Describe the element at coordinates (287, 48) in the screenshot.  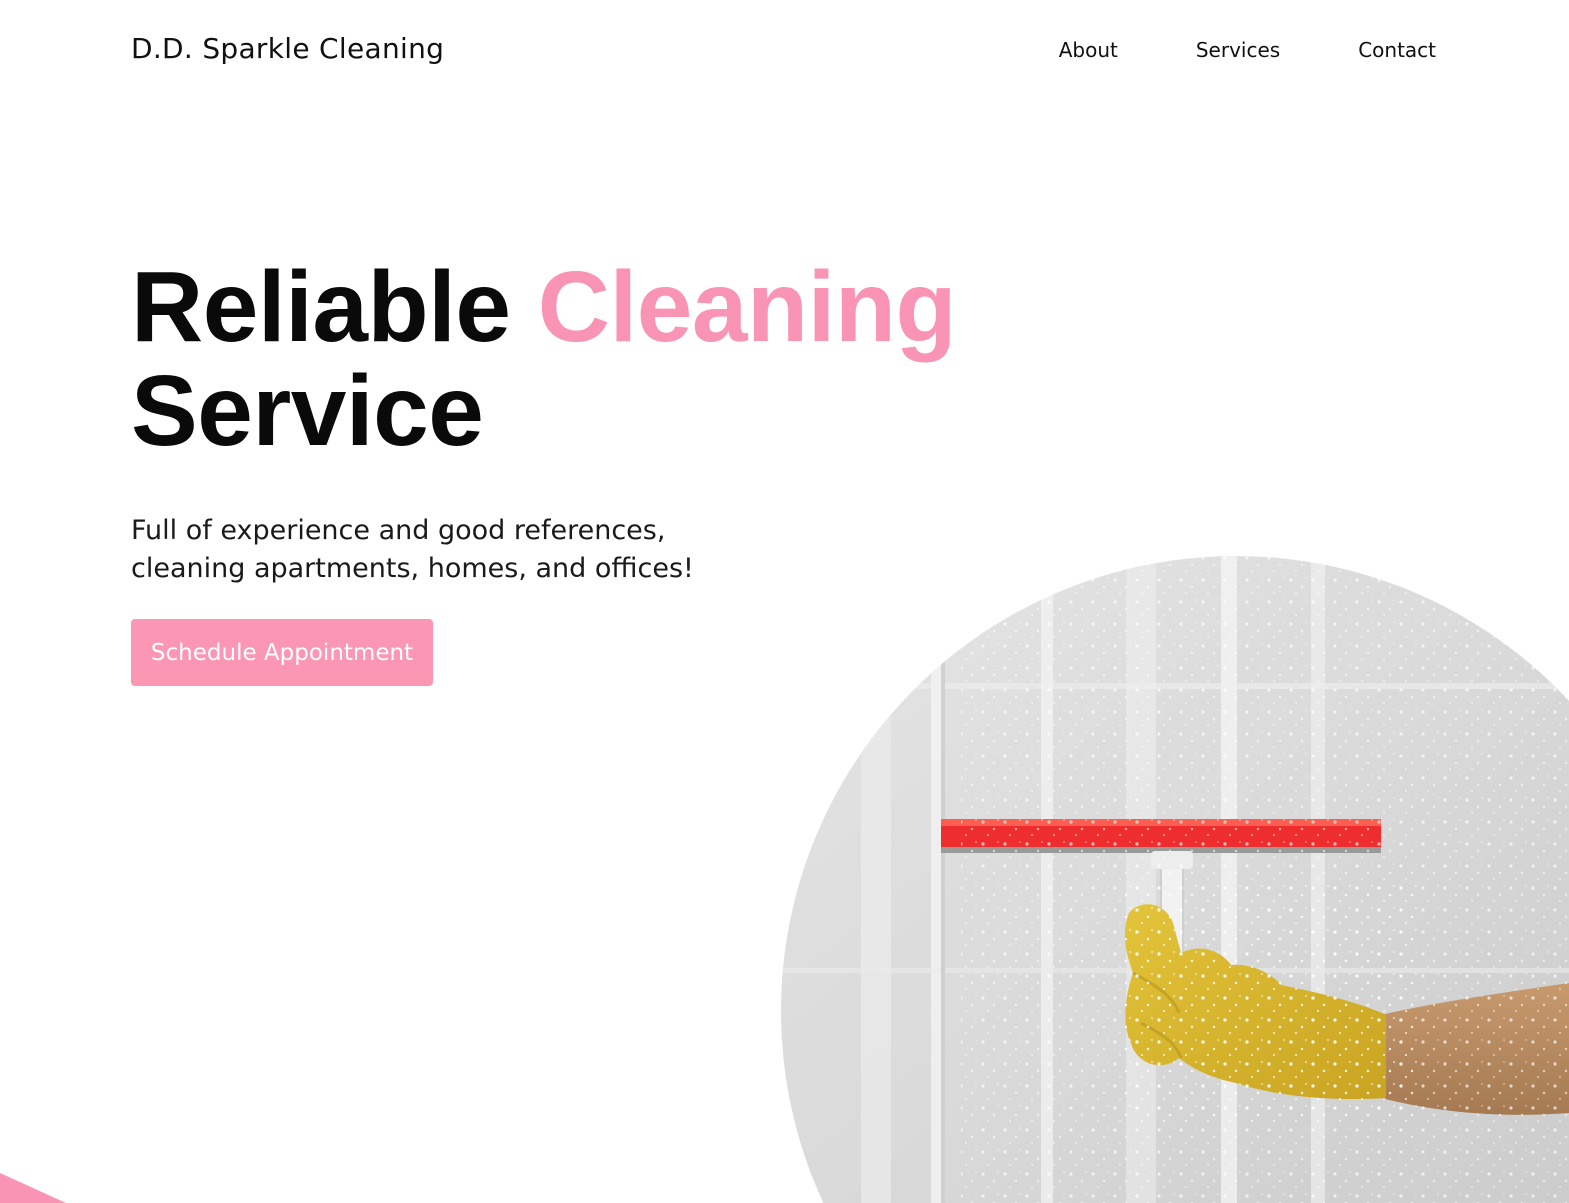
I see `brand-logo-text: D.D. Sparkle Cleaning` at that location.